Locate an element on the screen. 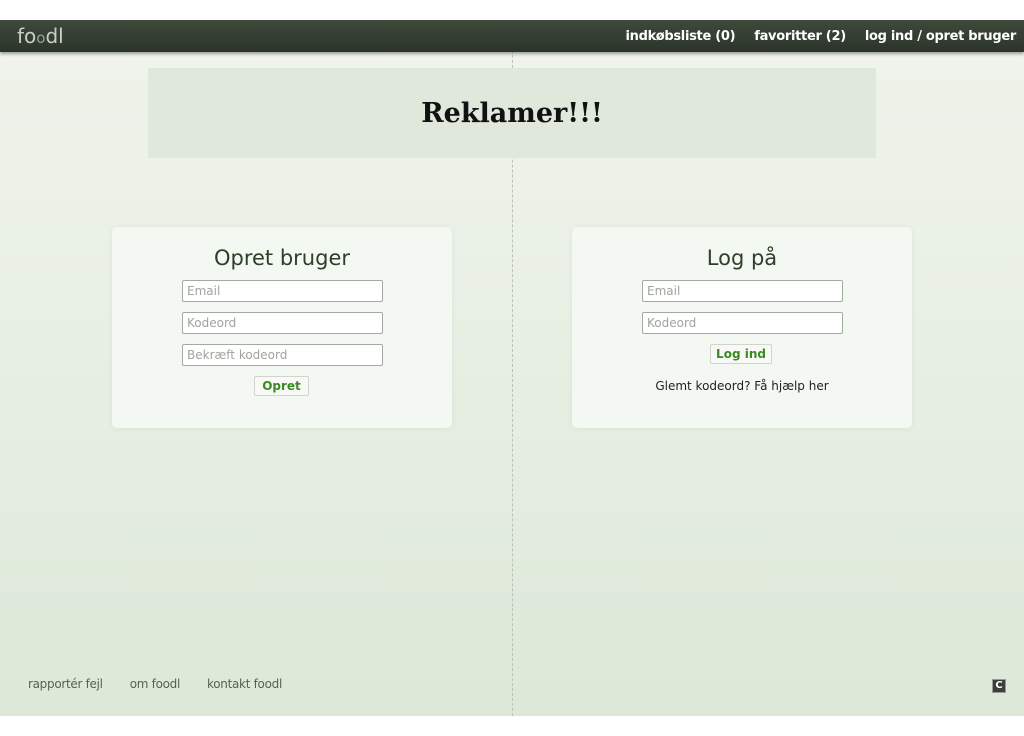  footer-links: rapportér fejl om foodl kontakt foodl is located at coordinates (155, 684).